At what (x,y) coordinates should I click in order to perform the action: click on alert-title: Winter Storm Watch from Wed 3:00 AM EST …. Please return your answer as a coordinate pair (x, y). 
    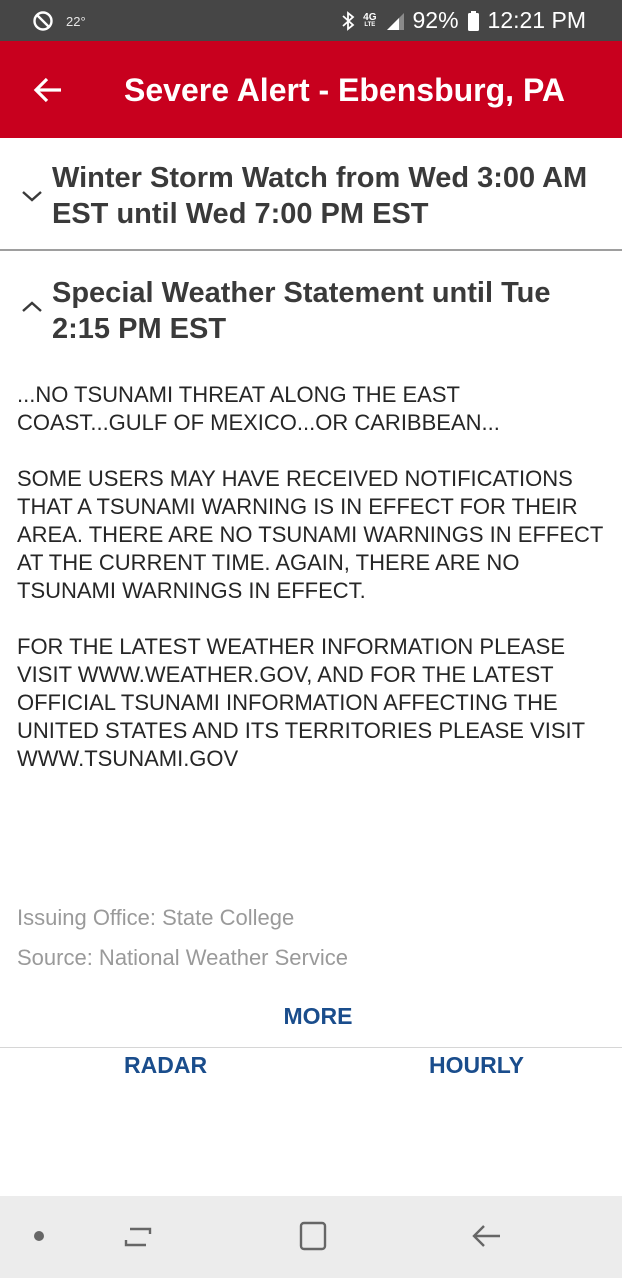
    Looking at the image, I should click on (320, 196).